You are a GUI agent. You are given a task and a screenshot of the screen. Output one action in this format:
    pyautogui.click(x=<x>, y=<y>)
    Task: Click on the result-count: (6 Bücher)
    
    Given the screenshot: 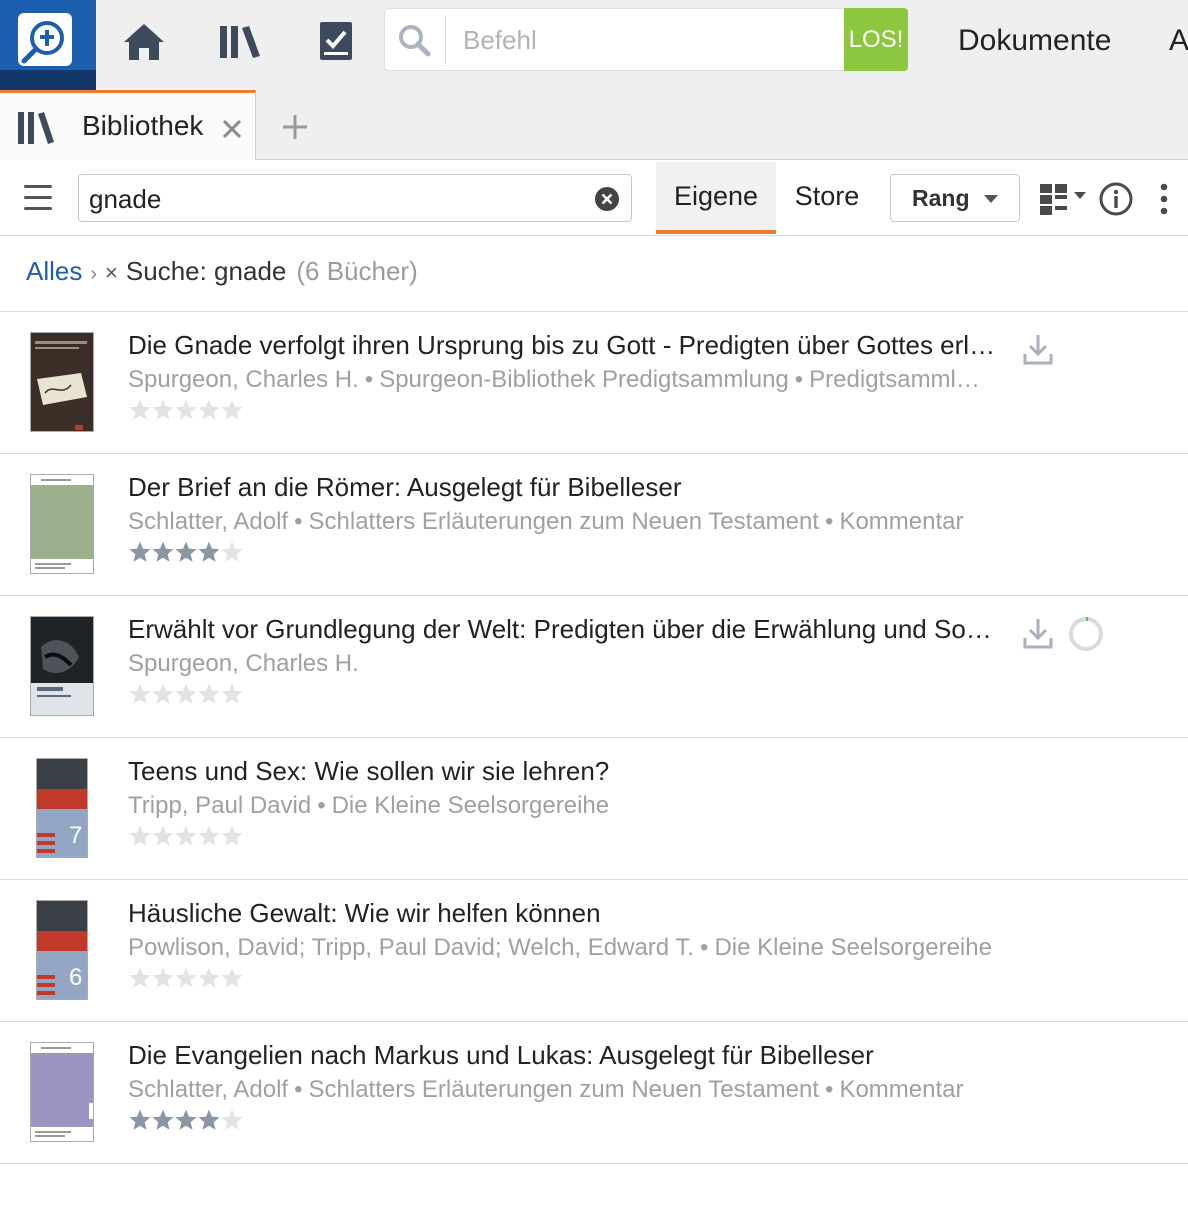 What is the action you would take?
    pyautogui.click(x=357, y=271)
    